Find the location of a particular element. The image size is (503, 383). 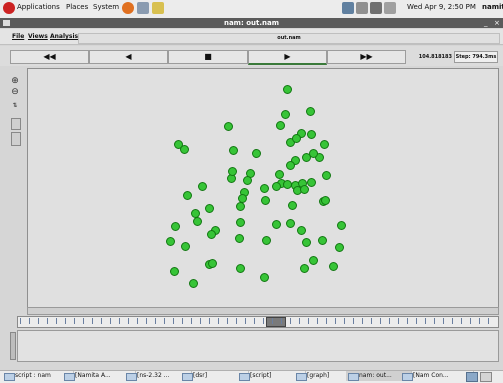

distro-logo-icon is located at coordinates (9, 8).